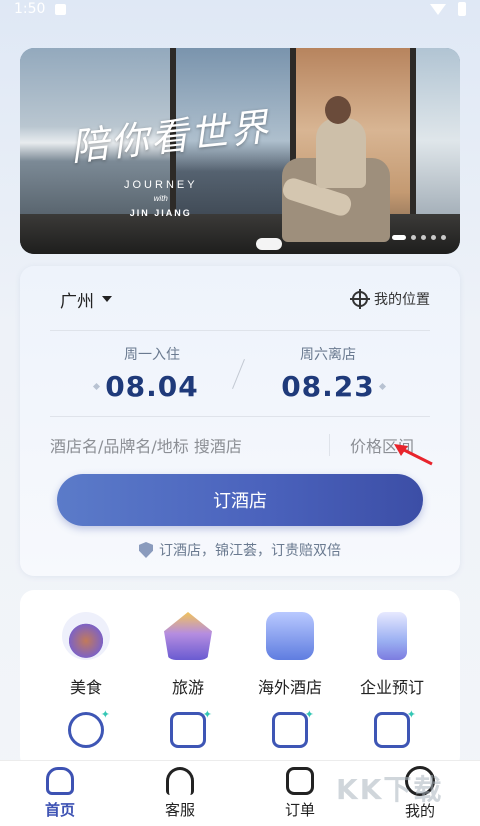 This screenshot has width=480, height=826. I want to click on hotel-search-input: 酒店名/品牌名/地标 搜酒店, so click(180, 445).